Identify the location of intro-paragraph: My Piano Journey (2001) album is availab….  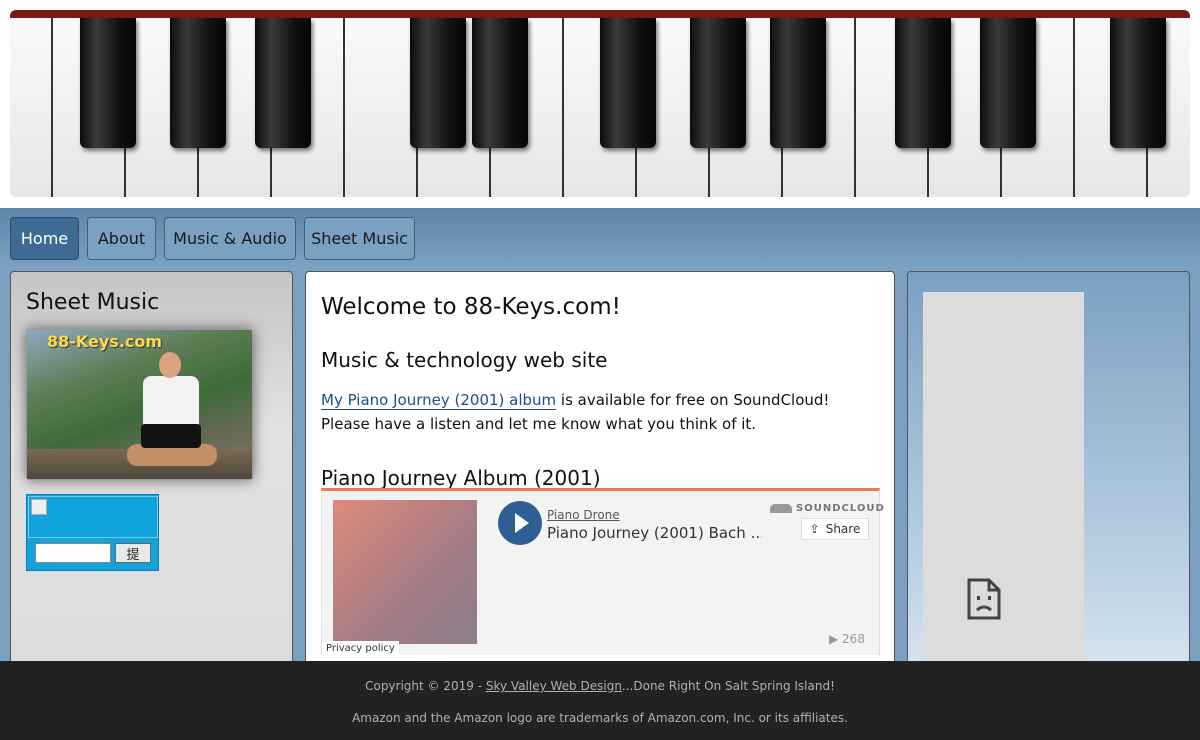
(601, 412).